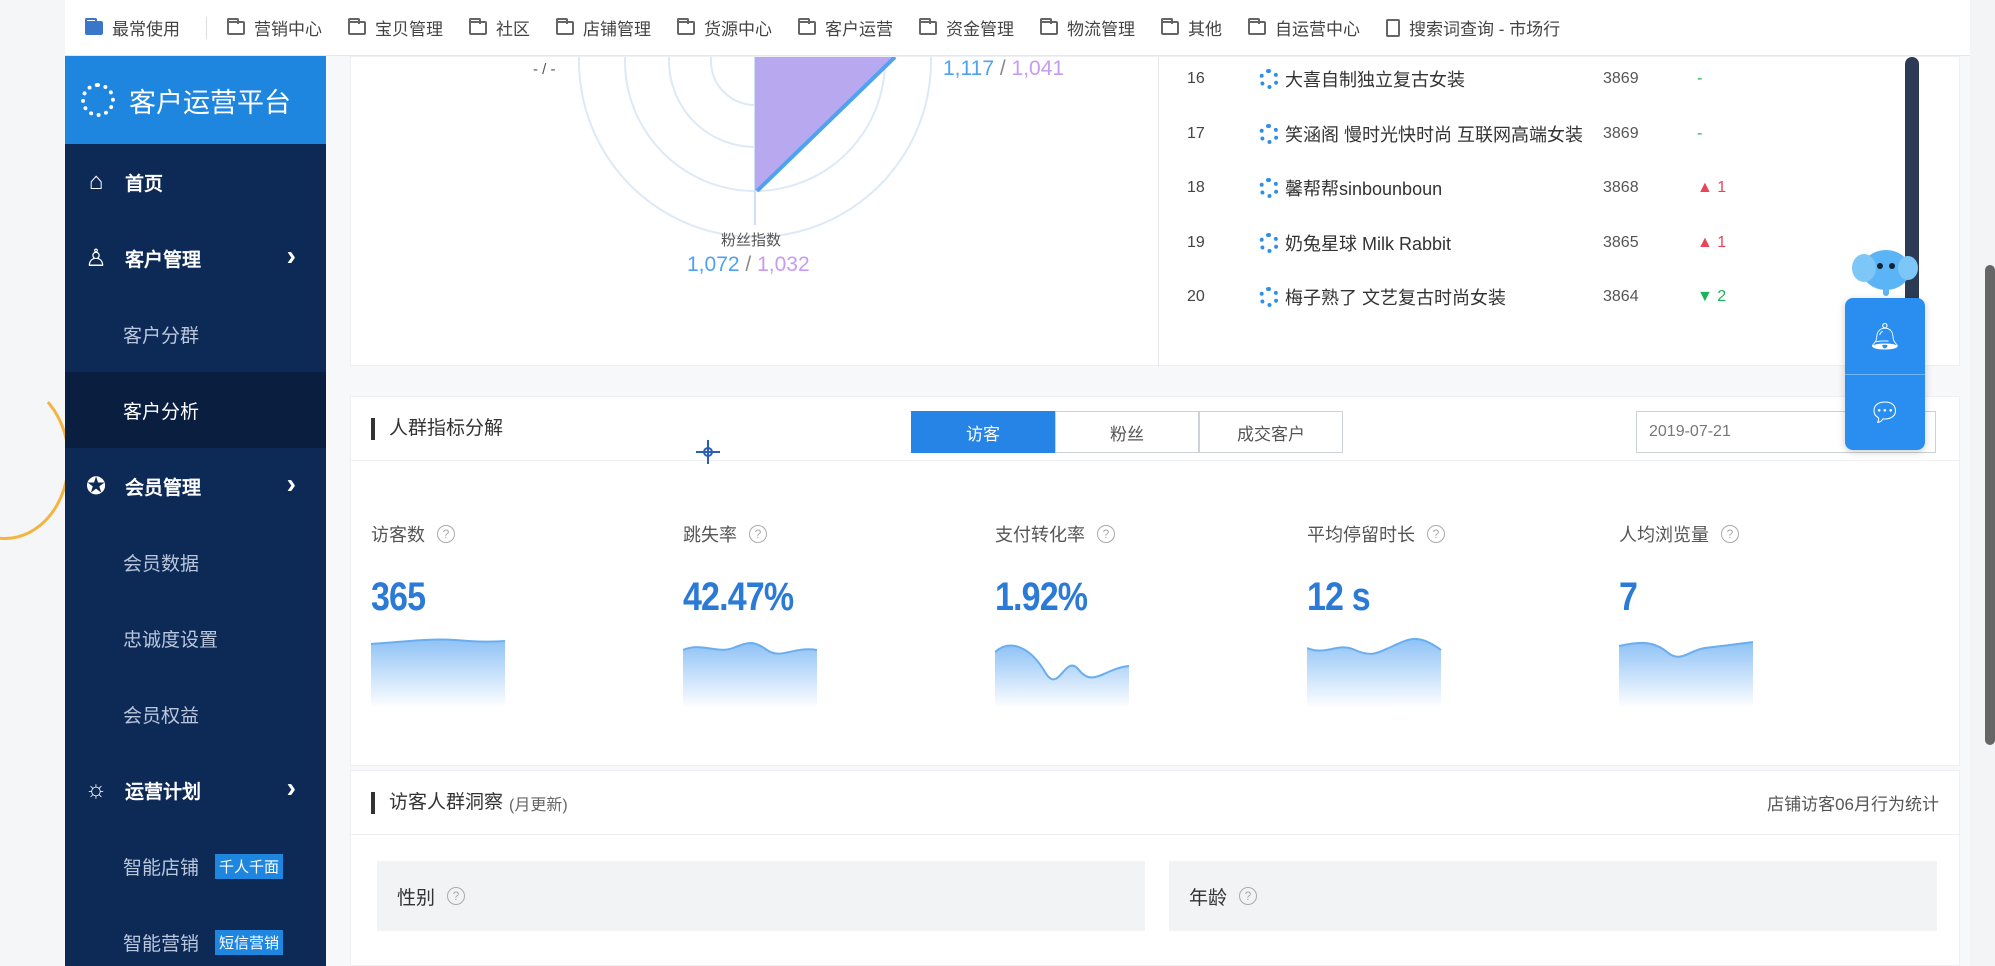  What do you see at coordinates (1982, 483) in the screenshot?
I see `page-scrollbar-track` at bounding box center [1982, 483].